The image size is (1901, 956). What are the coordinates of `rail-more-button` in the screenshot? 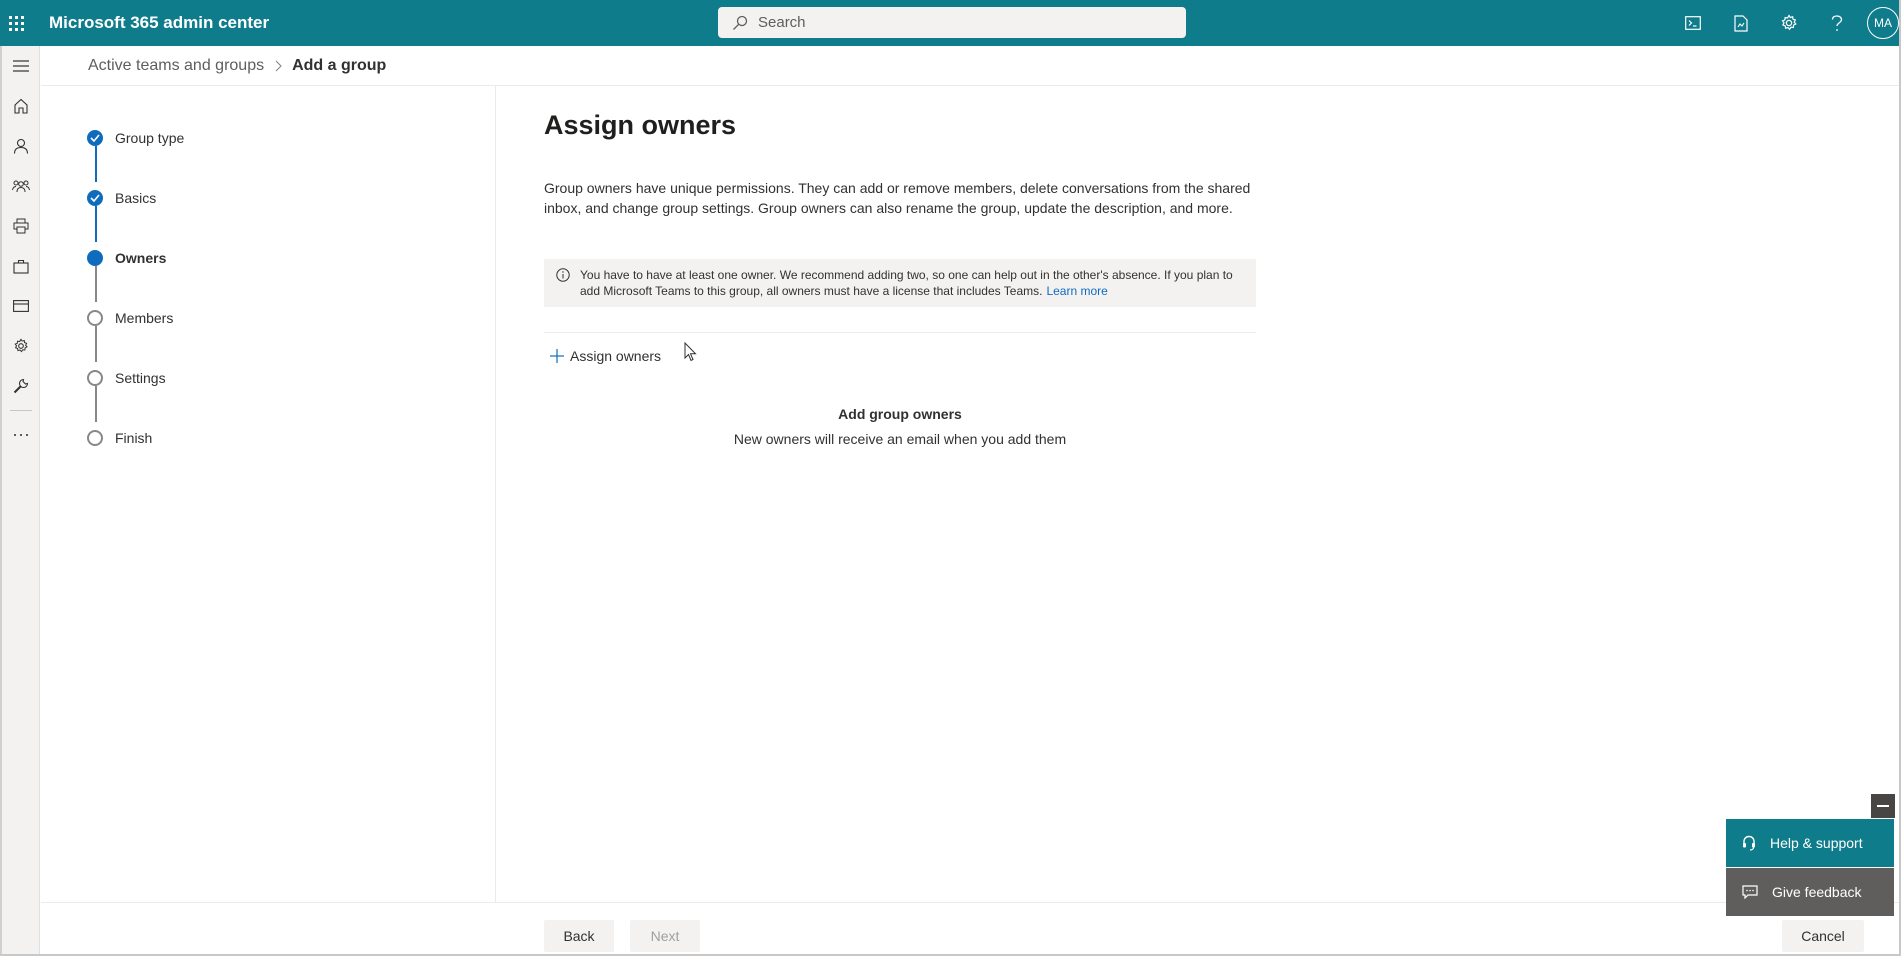 It's located at (21, 435).